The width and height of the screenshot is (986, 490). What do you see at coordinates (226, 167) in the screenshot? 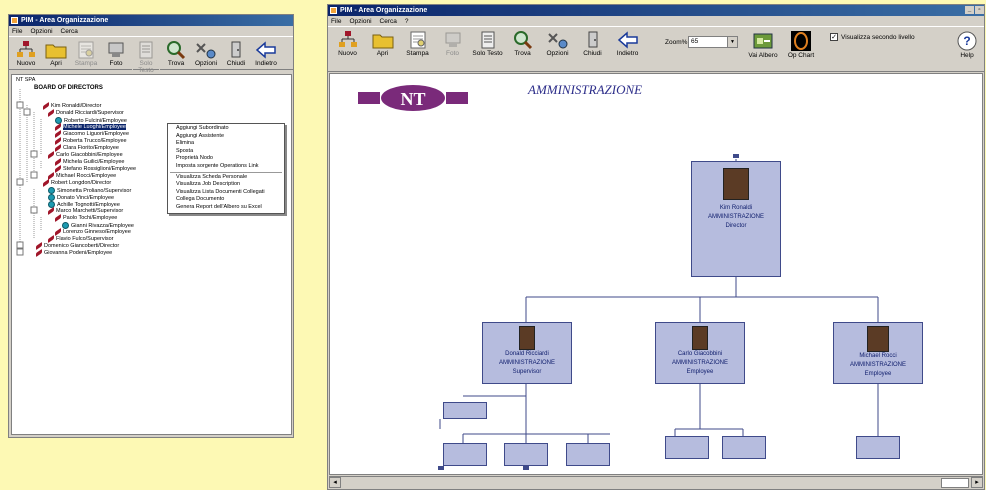
I see `ctx-imposta-sorgente: Imposta sorgente Operations Link` at bounding box center [226, 167].